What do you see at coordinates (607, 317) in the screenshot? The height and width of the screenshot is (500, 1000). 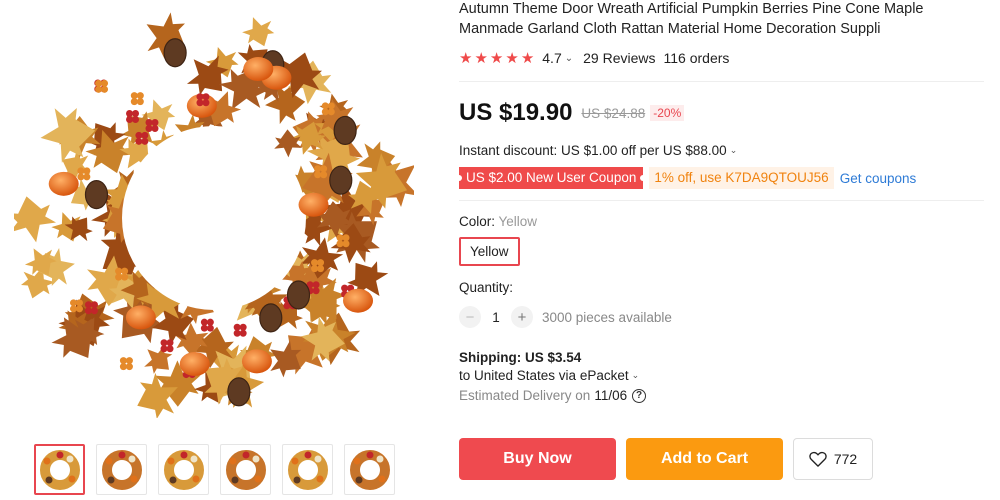 I see `stock-available: 3000 pieces available` at bounding box center [607, 317].